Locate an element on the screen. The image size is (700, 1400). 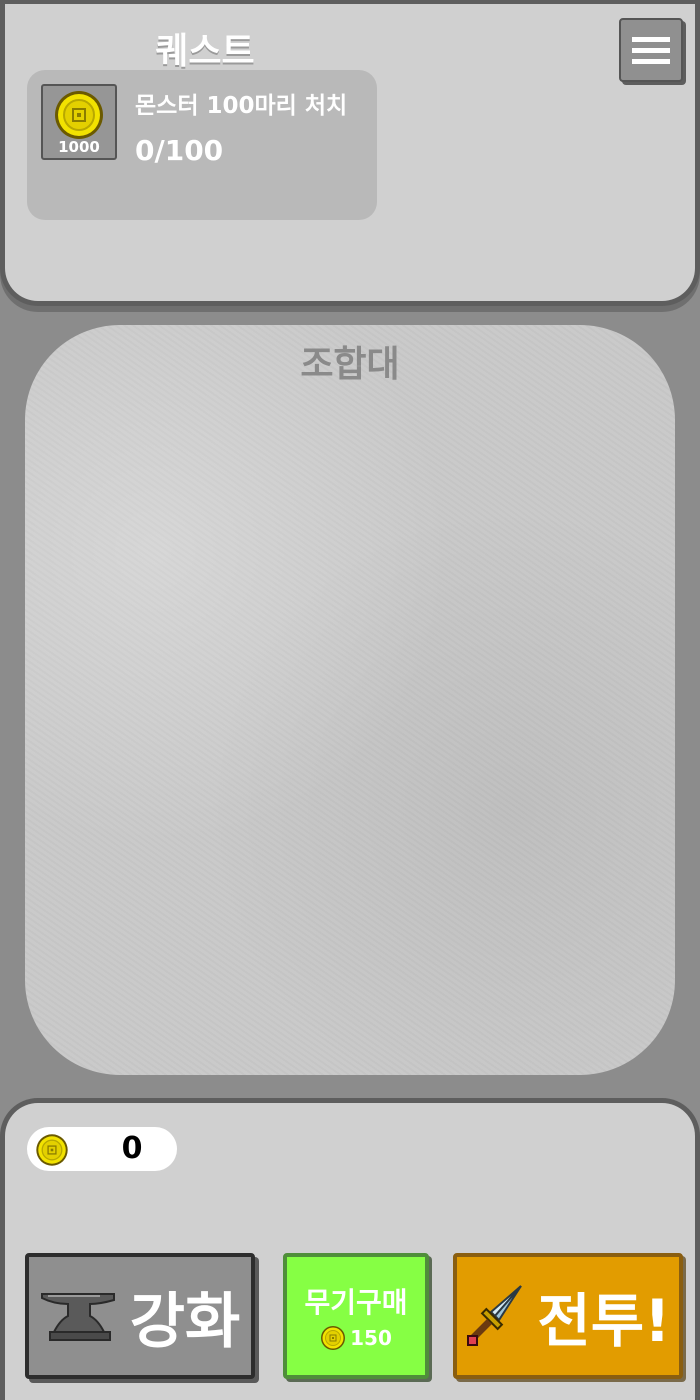
quest-reward: 1000 is located at coordinates (79, 122).